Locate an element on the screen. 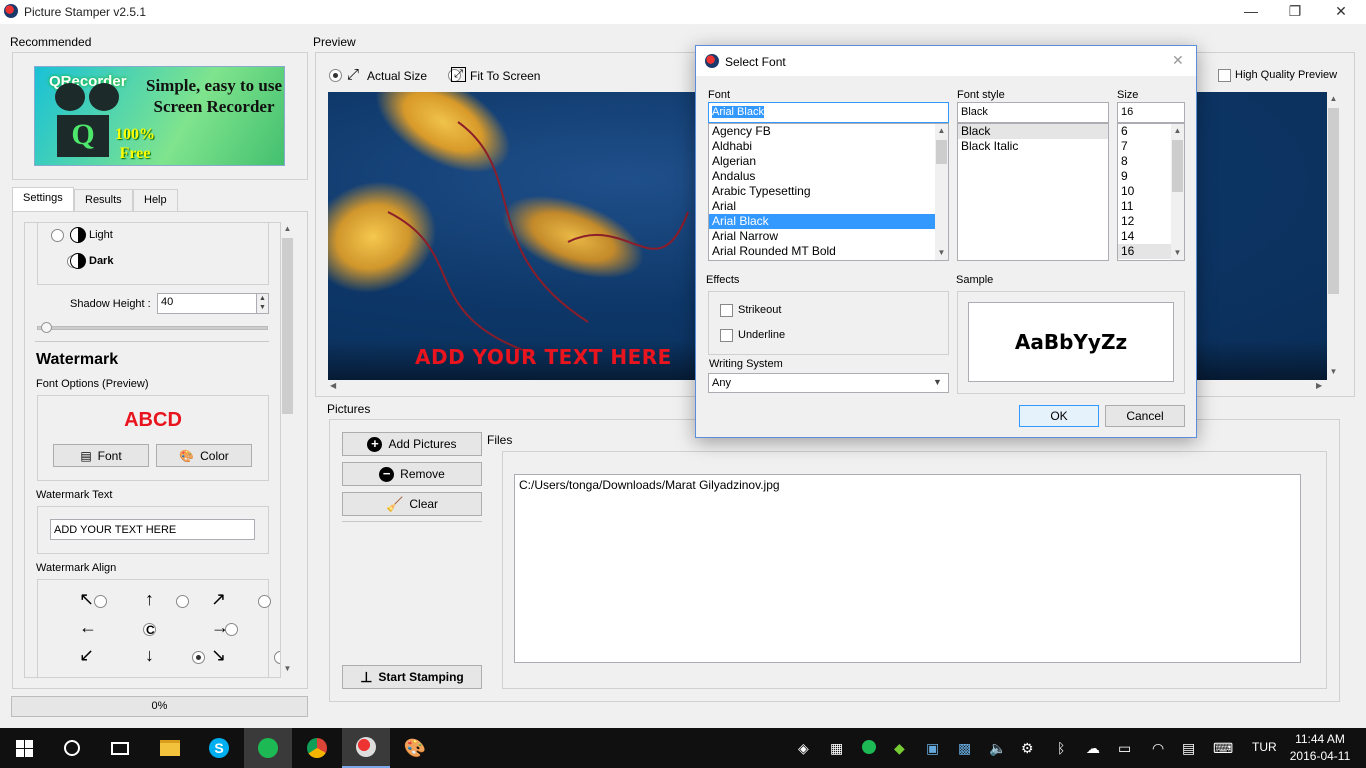  list-item: Arial Narrow is located at coordinates (828, 236).